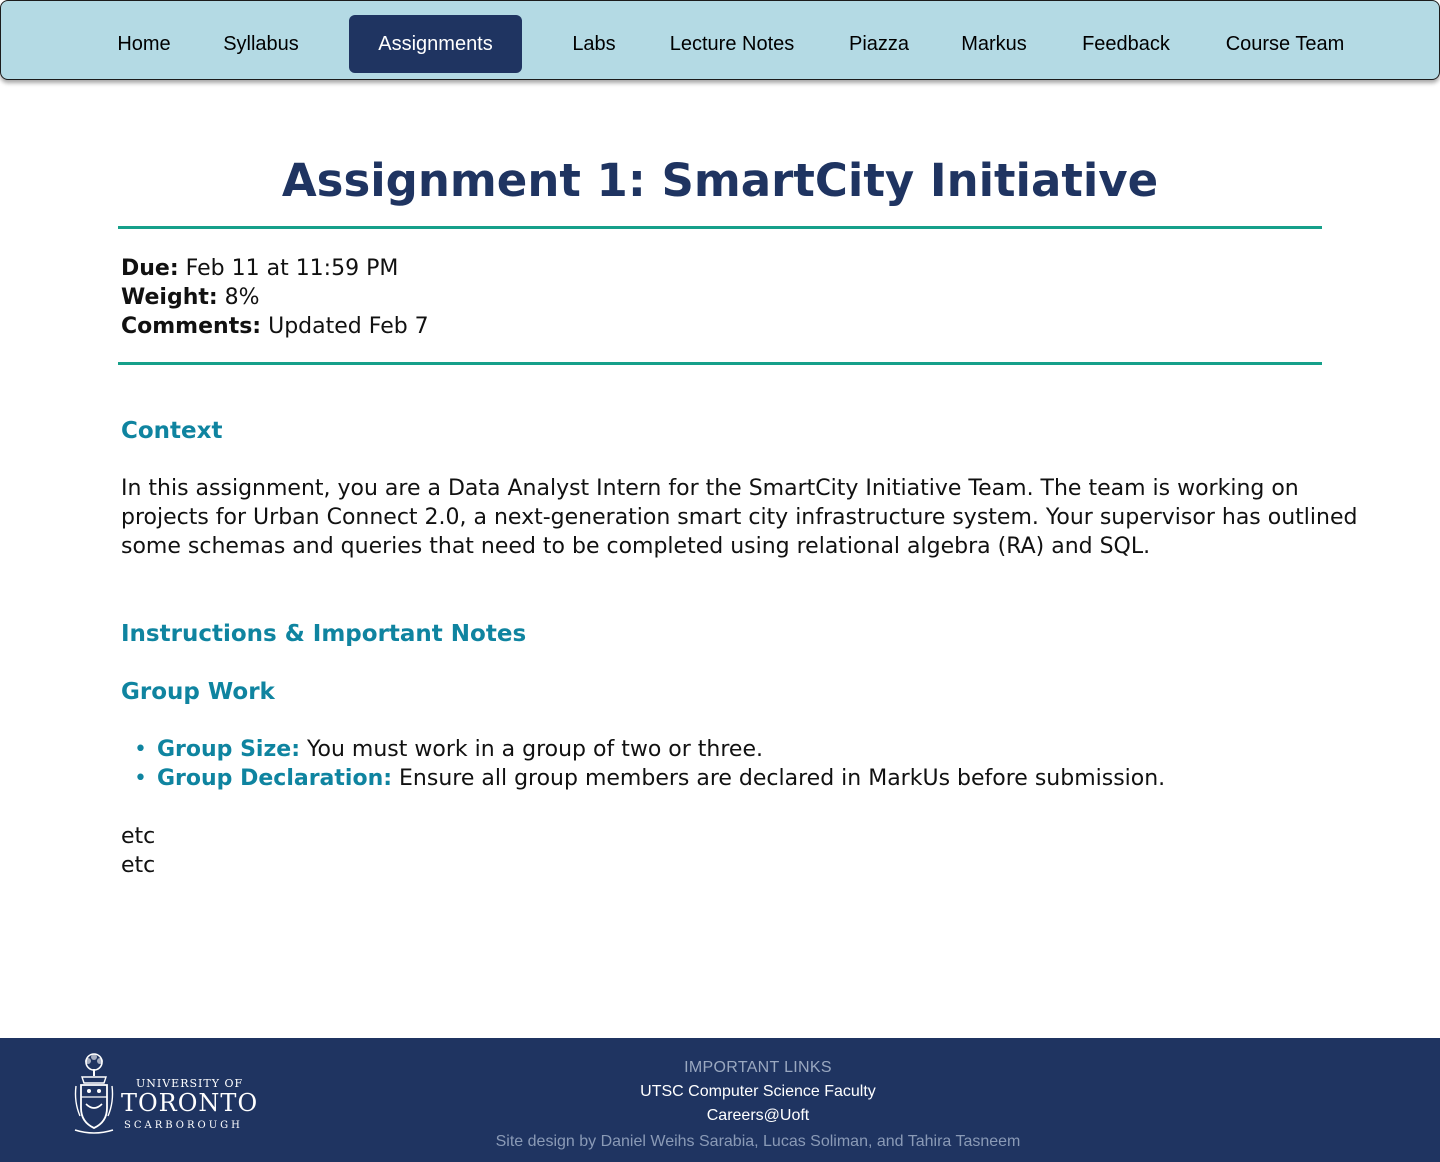  Describe the element at coordinates (198, 692) in the screenshot. I see `group-work-heading: Group Work` at that location.